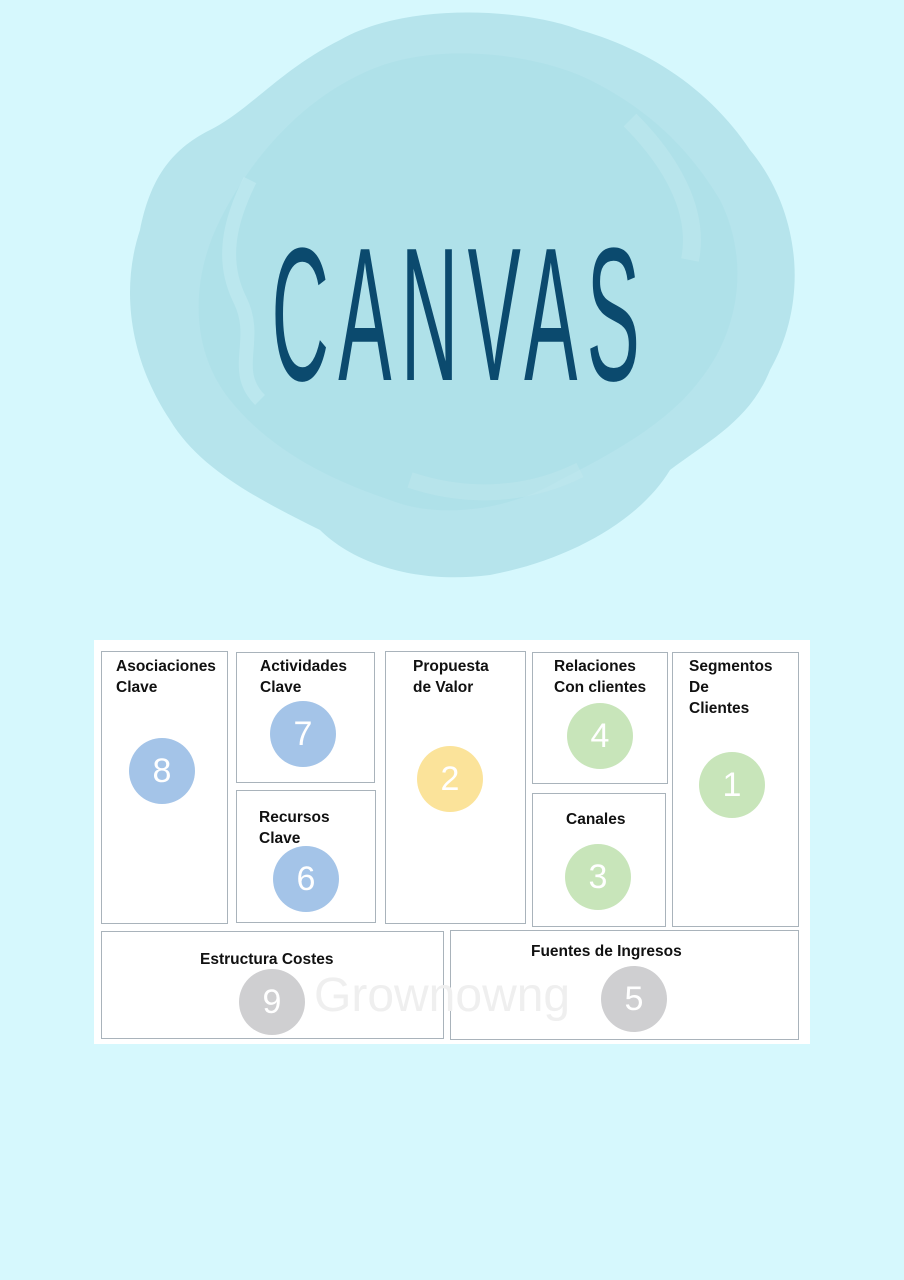 The image size is (904, 1280). What do you see at coordinates (732, 785) in the screenshot?
I see `block-number-badge: 1` at bounding box center [732, 785].